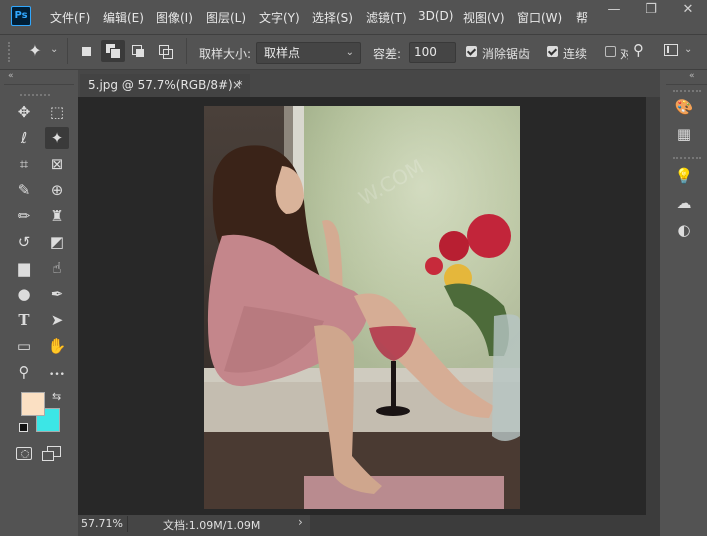 The width and height of the screenshot is (707, 536). Describe the element at coordinates (57, 242) in the screenshot. I see `eraser-tool: ◩` at that location.